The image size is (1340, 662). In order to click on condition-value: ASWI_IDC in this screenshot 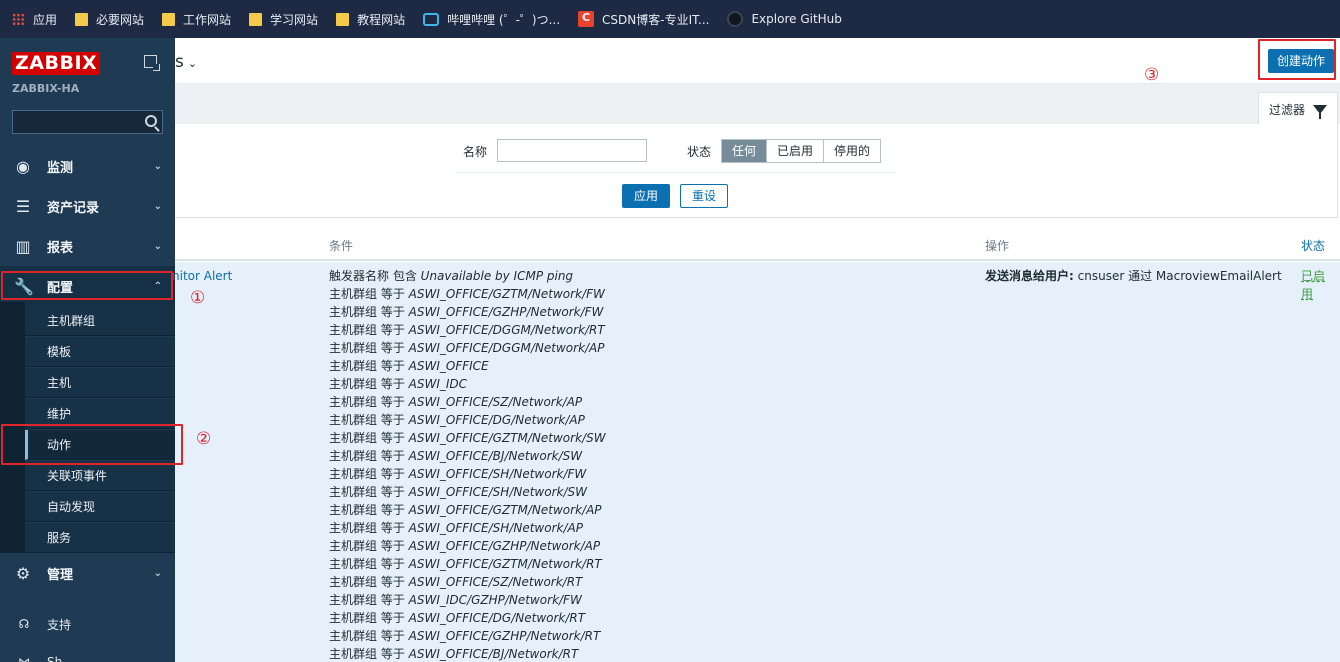, I will do `click(438, 384)`.